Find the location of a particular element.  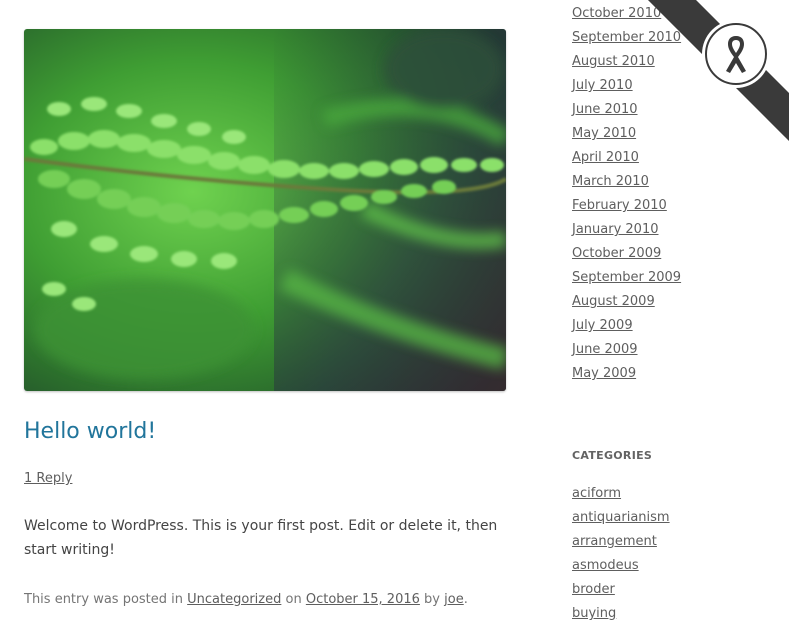

archive-link: July 2009 is located at coordinates (602, 325).